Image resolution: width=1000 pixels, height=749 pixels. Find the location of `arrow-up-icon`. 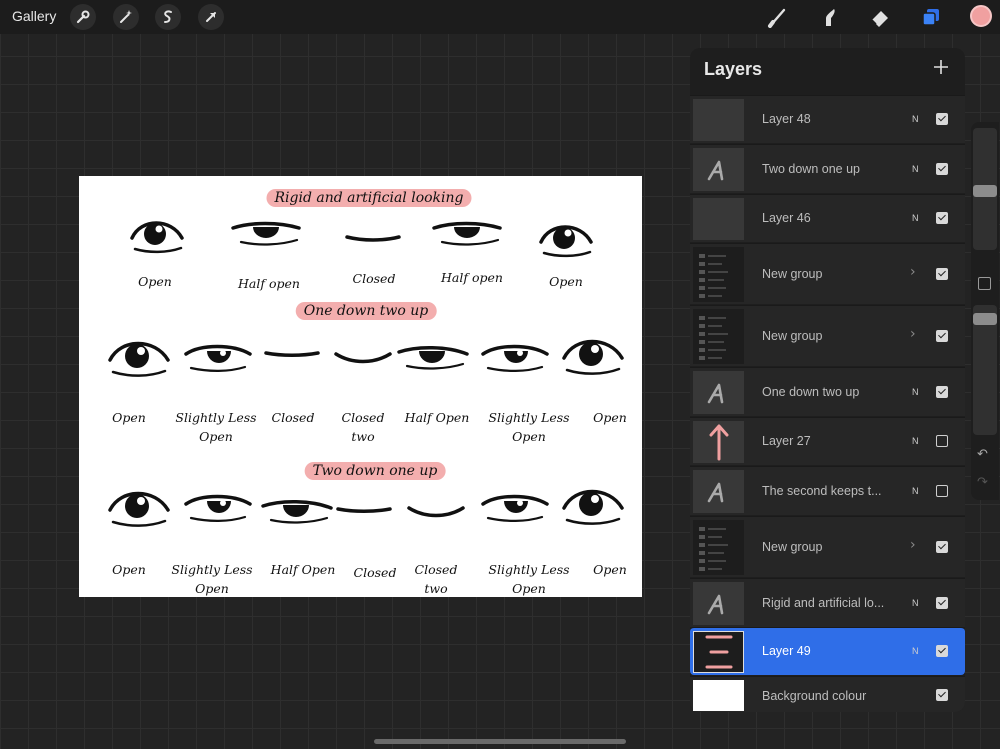

arrow-up-icon is located at coordinates (718, 442).